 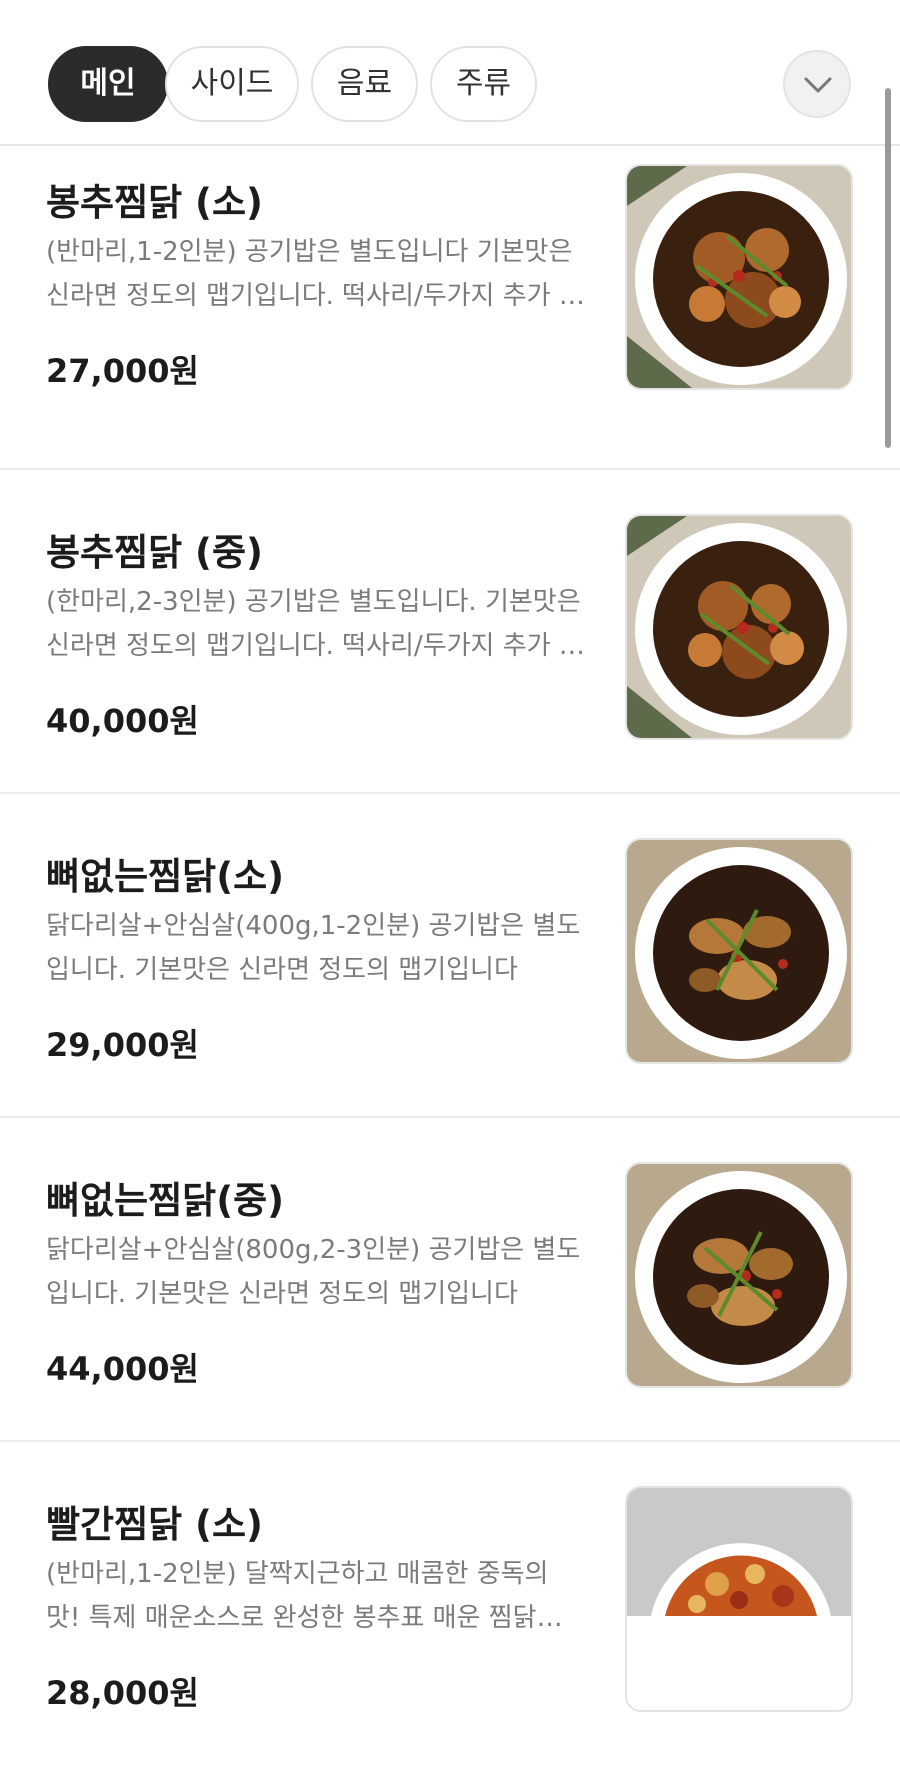 What do you see at coordinates (483, 84) in the screenshot?
I see `tab-alcohol: 주류` at bounding box center [483, 84].